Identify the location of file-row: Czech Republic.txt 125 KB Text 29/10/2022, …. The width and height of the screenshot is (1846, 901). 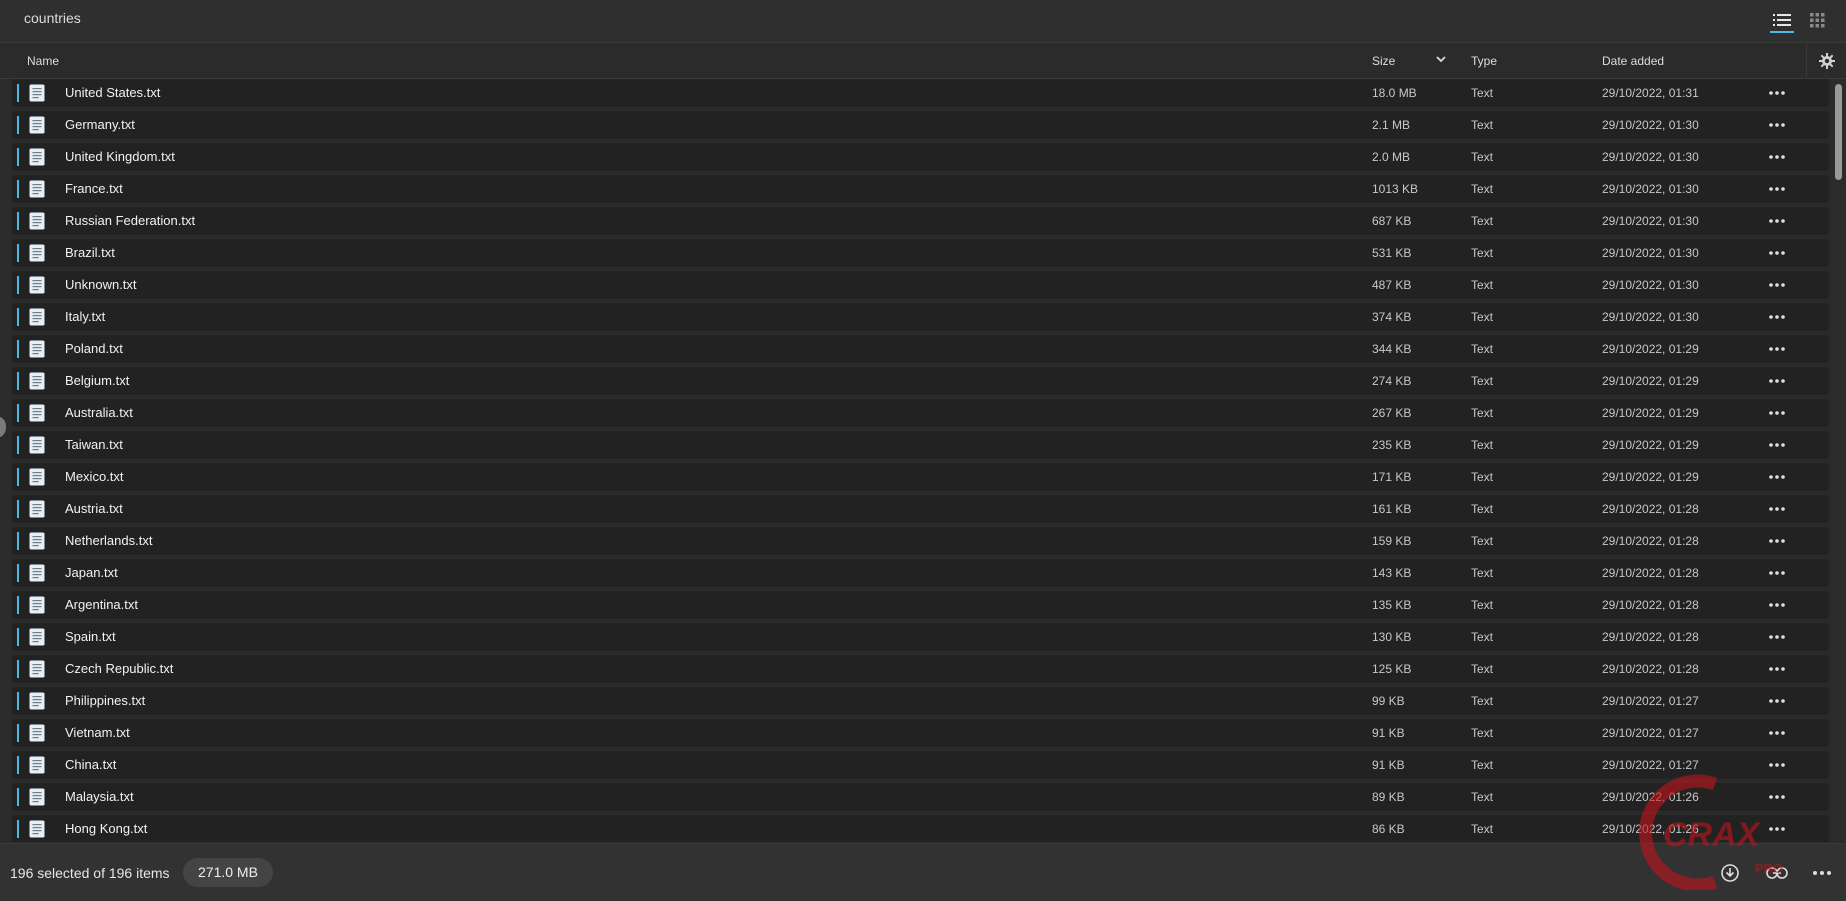
(920, 669).